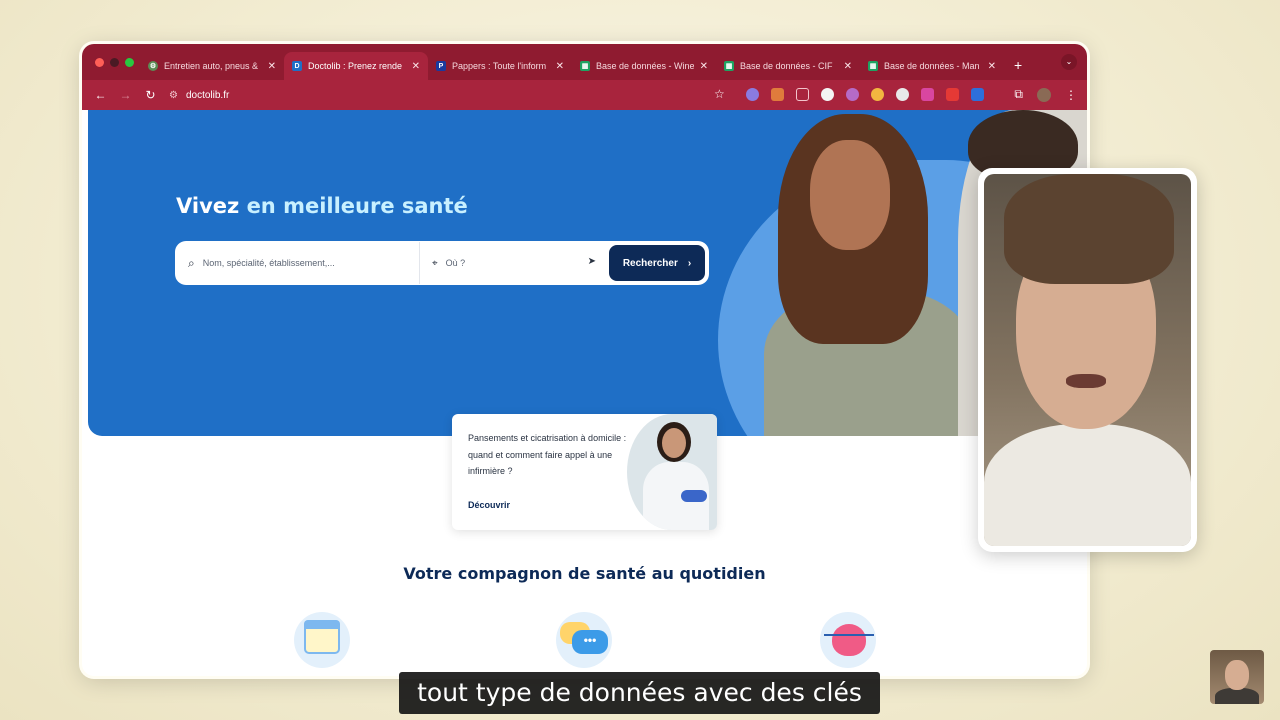  I want to click on close-window-button, so click(99, 62).